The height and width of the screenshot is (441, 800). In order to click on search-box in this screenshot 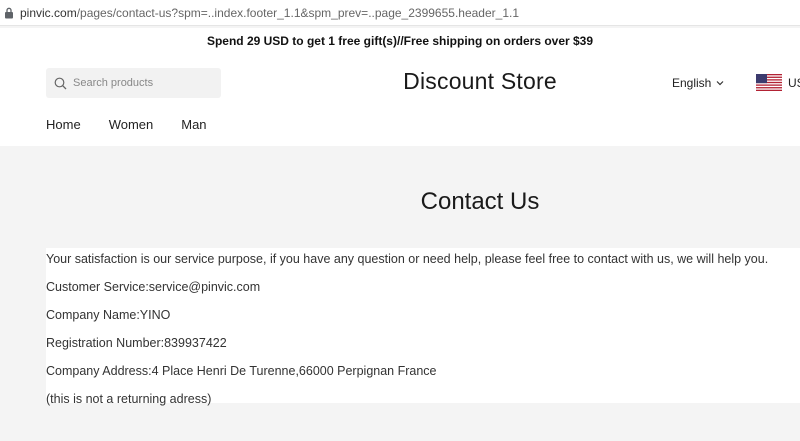, I will do `click(133, 83)`.